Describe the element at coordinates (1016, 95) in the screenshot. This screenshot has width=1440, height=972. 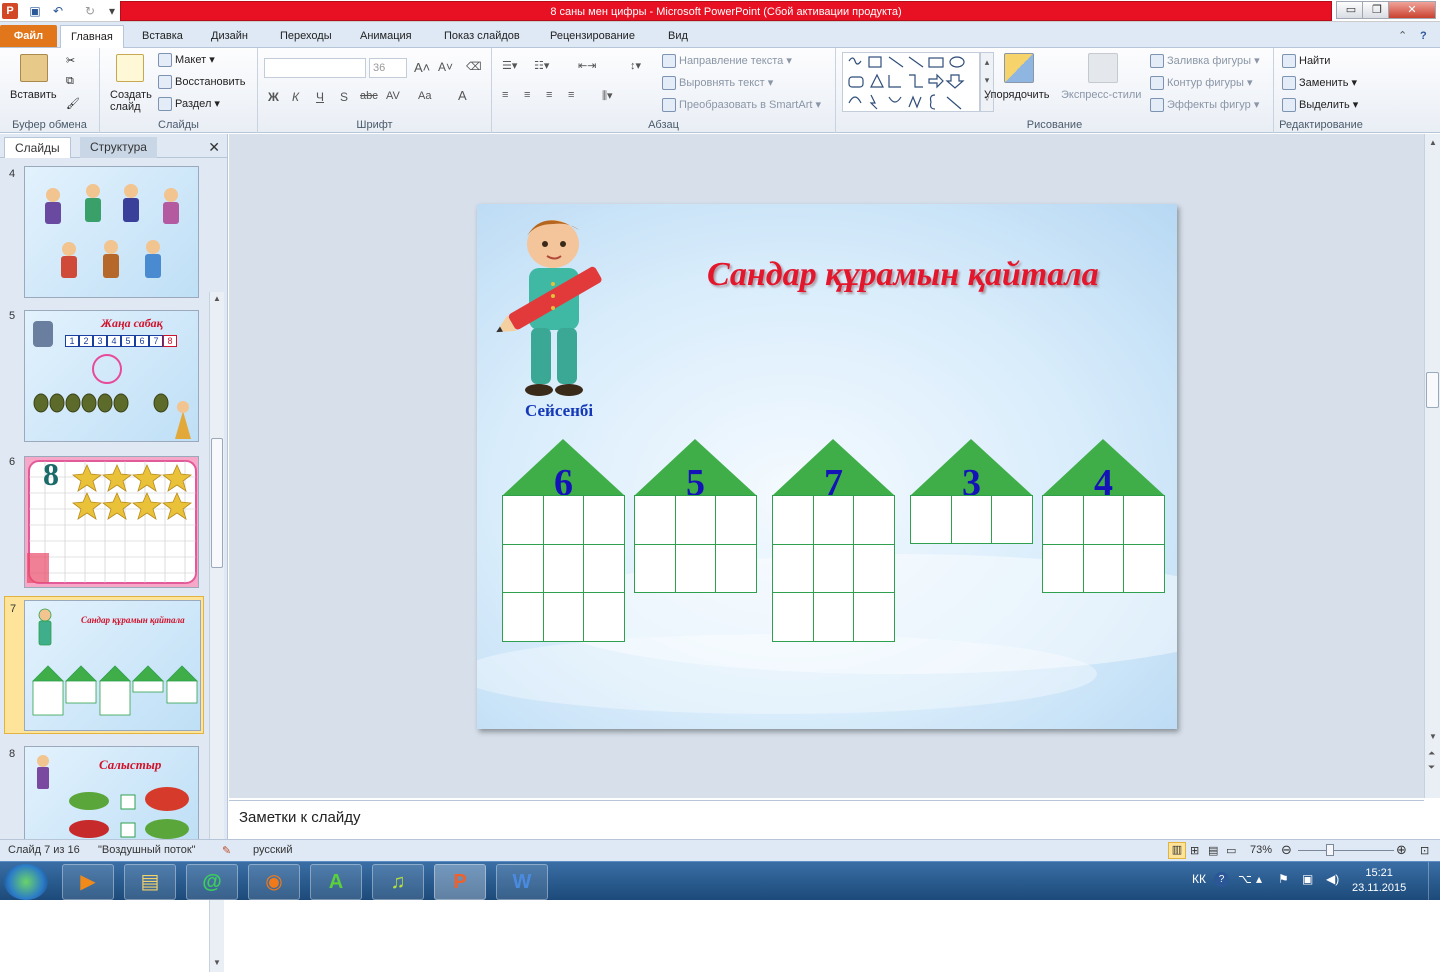
I see `arrange-button: Упорядочить` at that location.